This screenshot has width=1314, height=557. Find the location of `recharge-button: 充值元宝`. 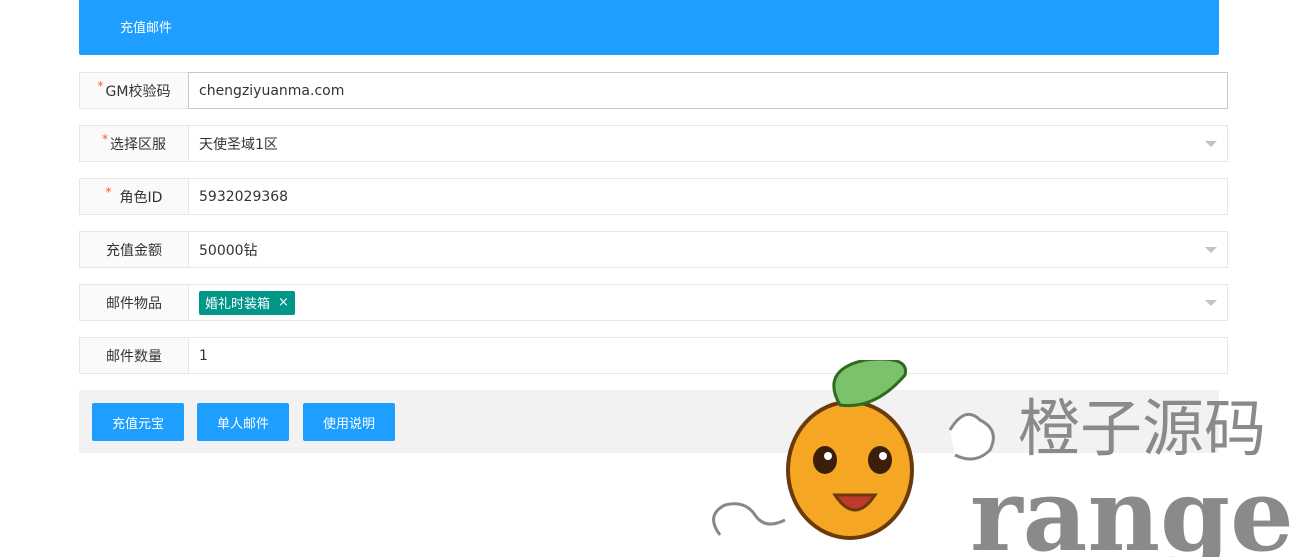

recharge-button: 充值元宝 is located at coordinates (138, 422).